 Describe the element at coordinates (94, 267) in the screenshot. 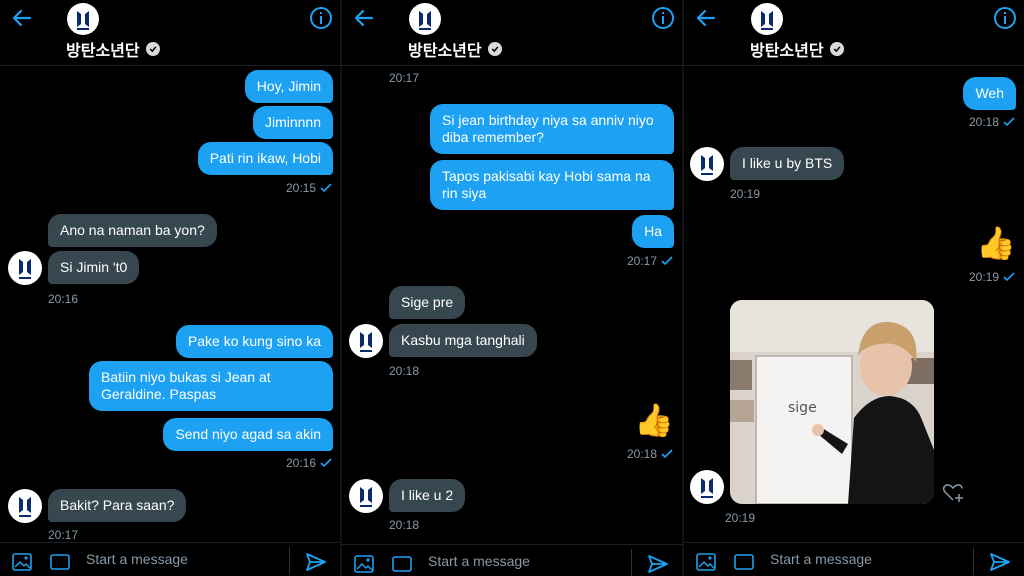

I see `message-incoming: Si Jimin 't0` at that location.